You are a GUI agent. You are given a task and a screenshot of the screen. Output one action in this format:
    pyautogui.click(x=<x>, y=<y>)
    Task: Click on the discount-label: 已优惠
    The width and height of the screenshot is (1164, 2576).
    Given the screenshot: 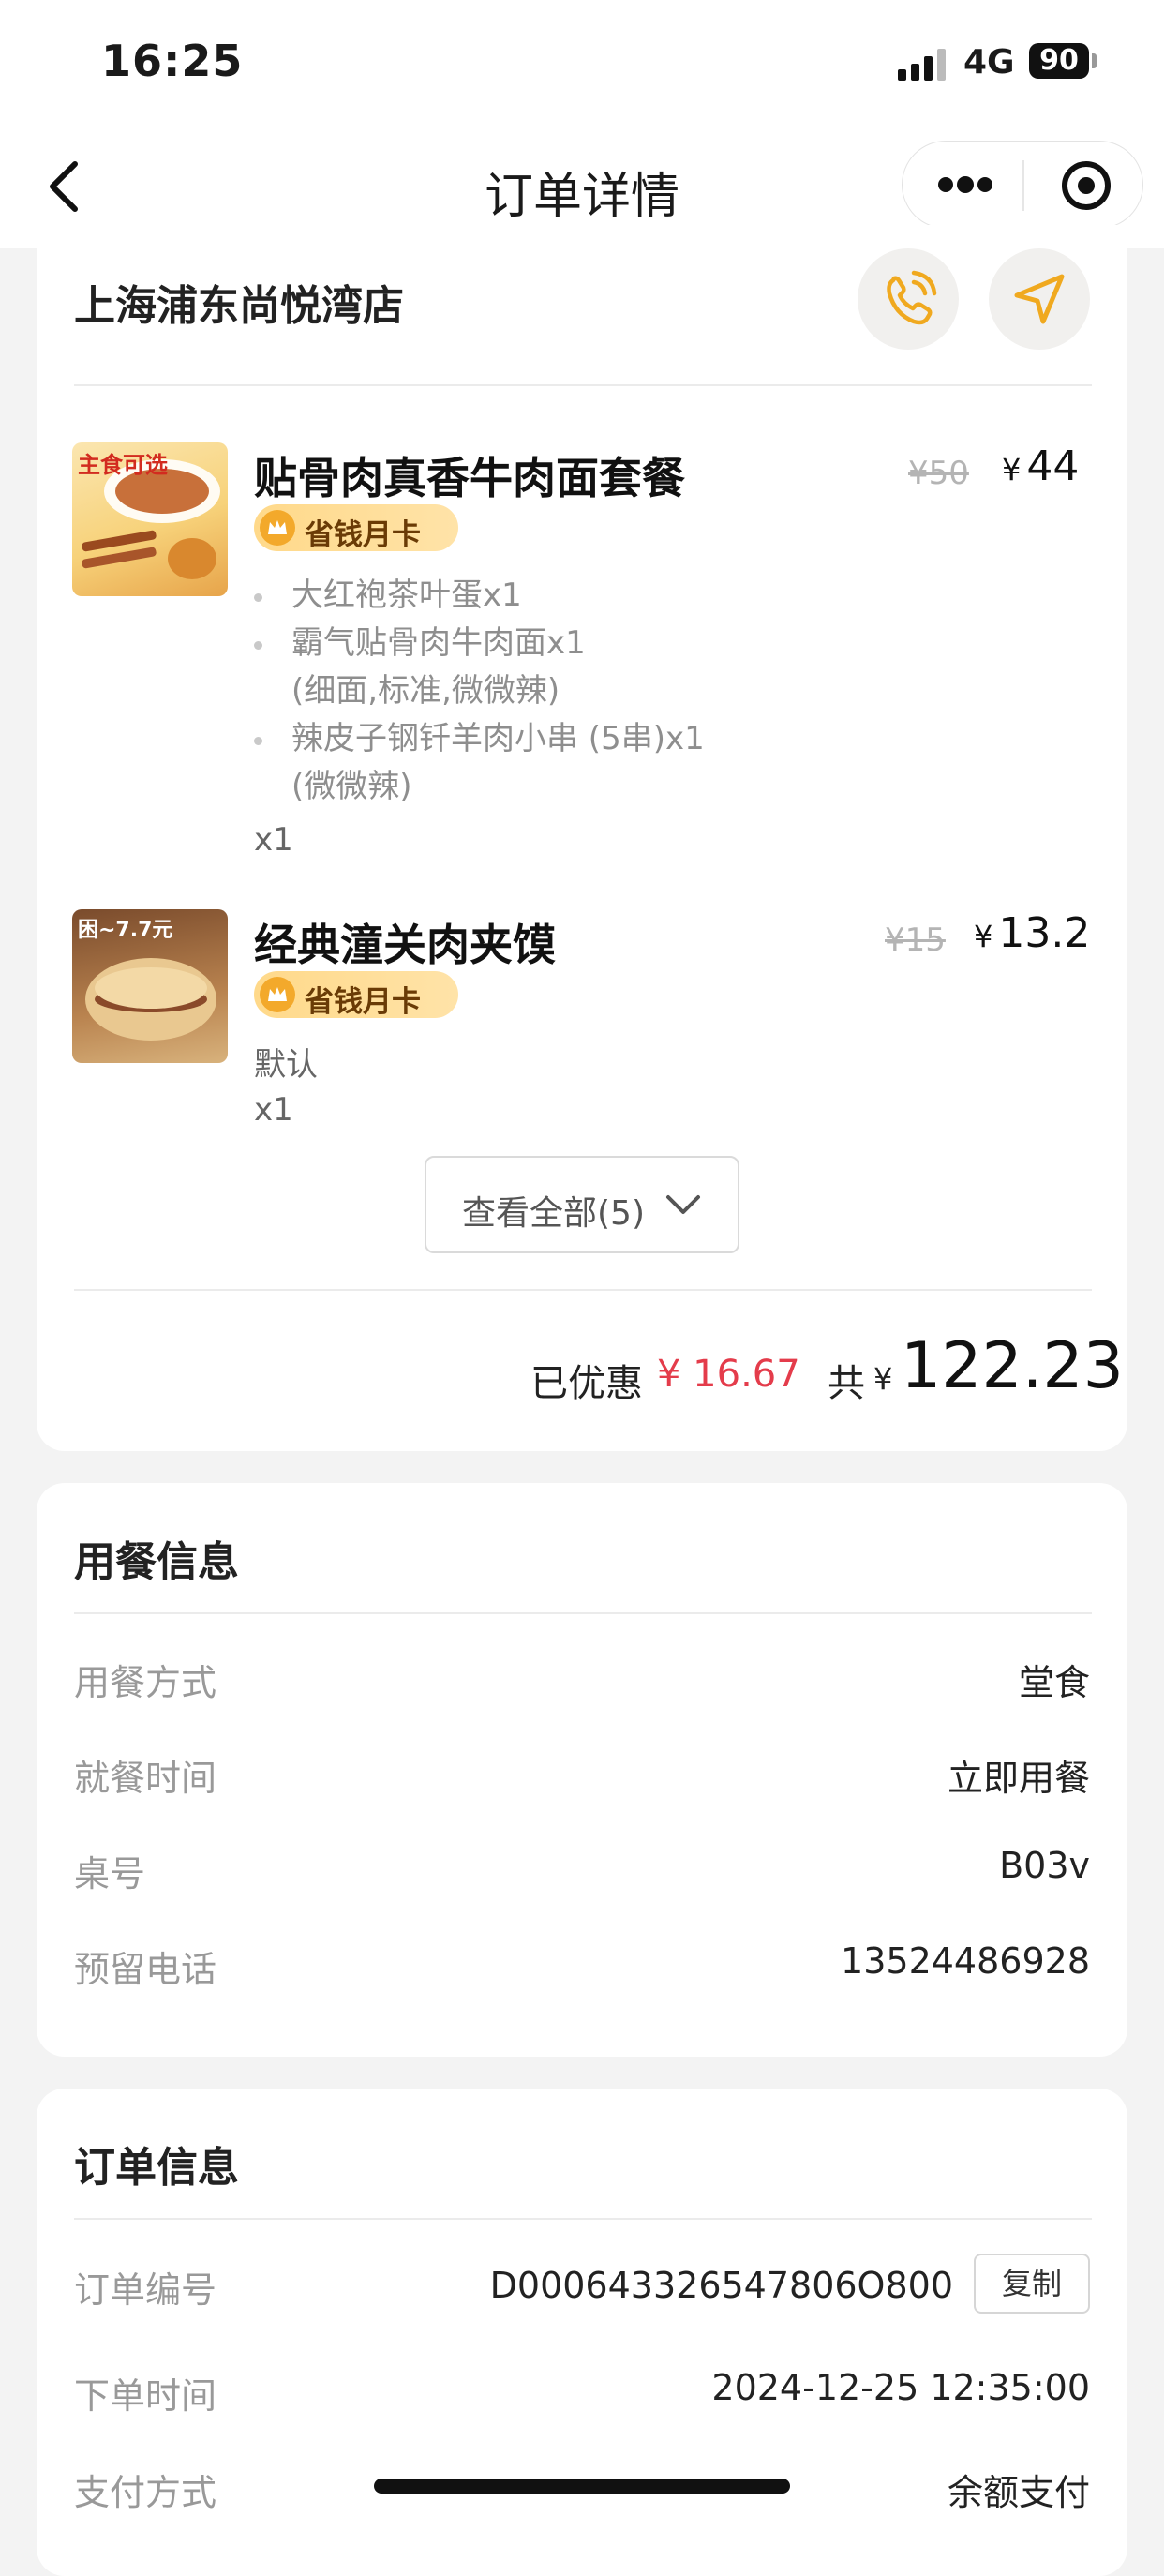 What is the action you would take?
    pyautogui.click(x=586, y=1383)
    